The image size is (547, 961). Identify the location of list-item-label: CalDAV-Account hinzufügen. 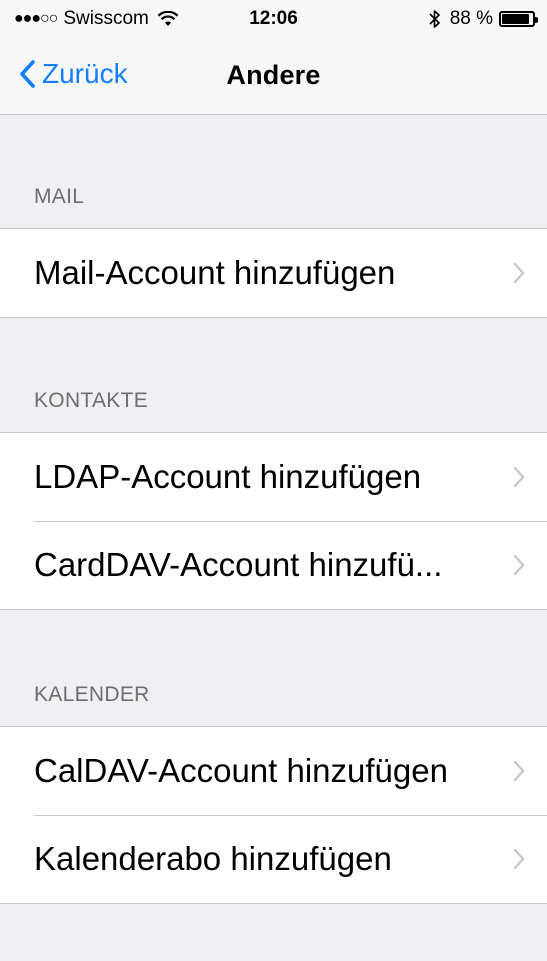
(241, 770).